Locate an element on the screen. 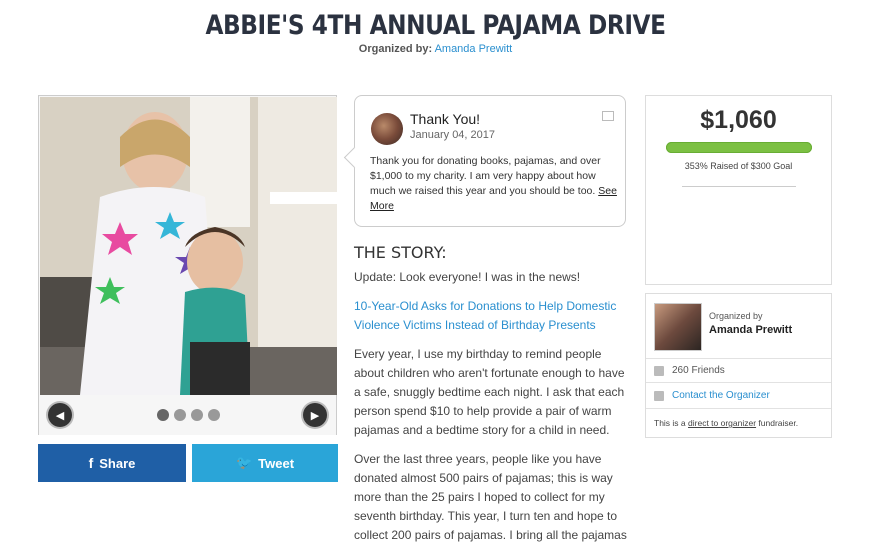 The height and width of the screenshot is (555, 871). organizer-name: Amanda Prewitt is located at coordinates (750, 330).